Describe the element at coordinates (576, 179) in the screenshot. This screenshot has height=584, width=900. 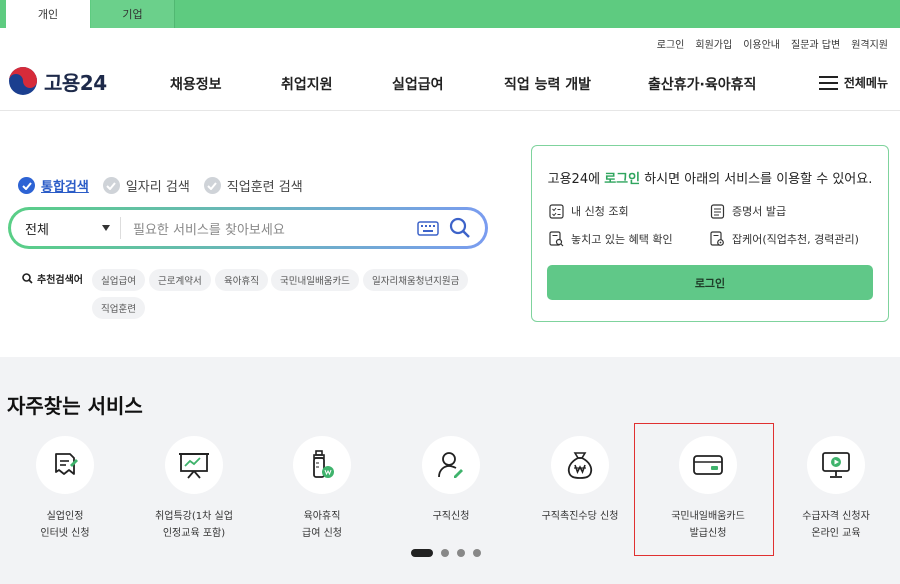
I see `login-box-title-pre: 고용24에` at that location.